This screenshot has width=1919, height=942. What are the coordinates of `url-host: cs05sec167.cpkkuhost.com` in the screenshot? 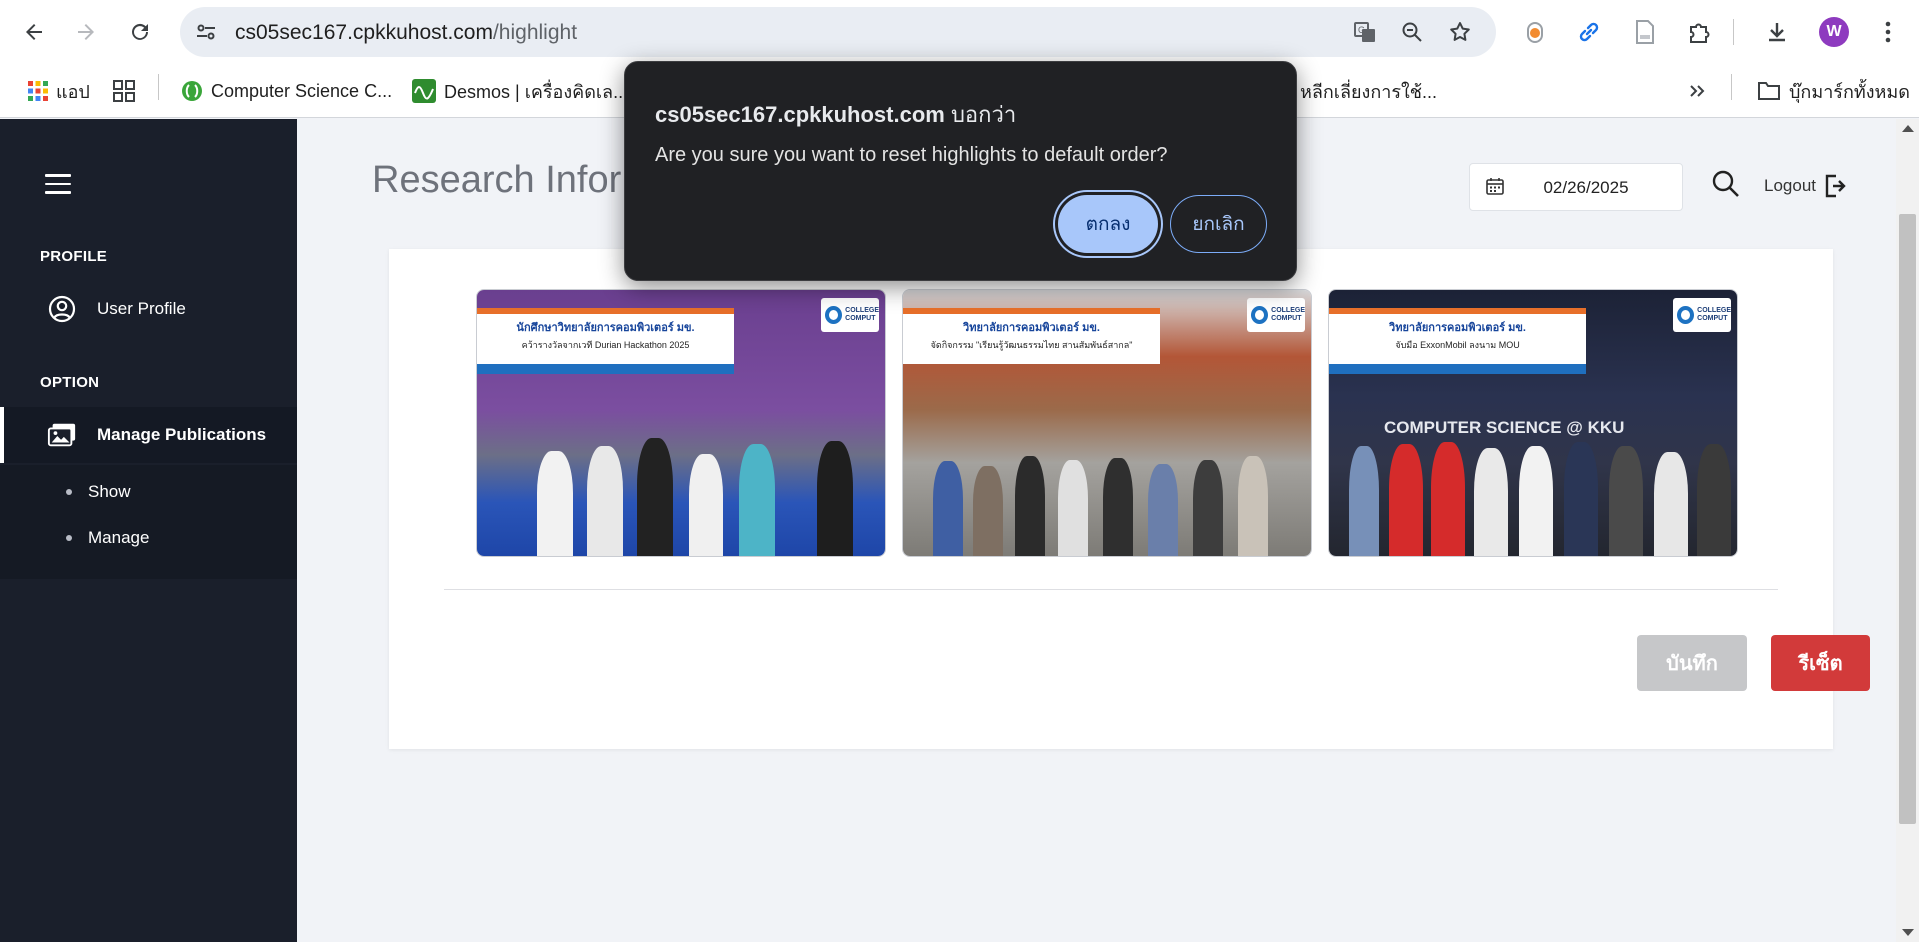 It's located at (364, 32).